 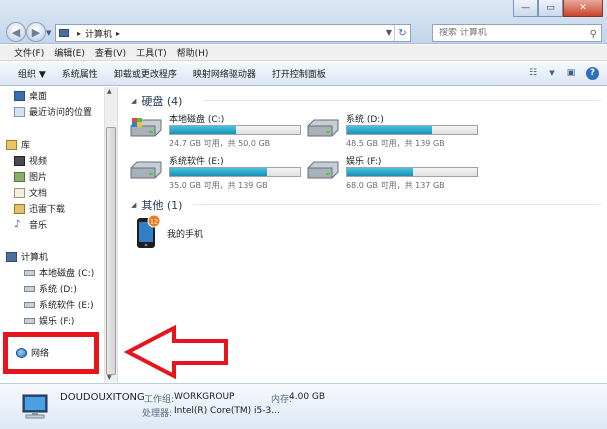 I want to click on minimize-icon: —, so click(x=525, y=8).